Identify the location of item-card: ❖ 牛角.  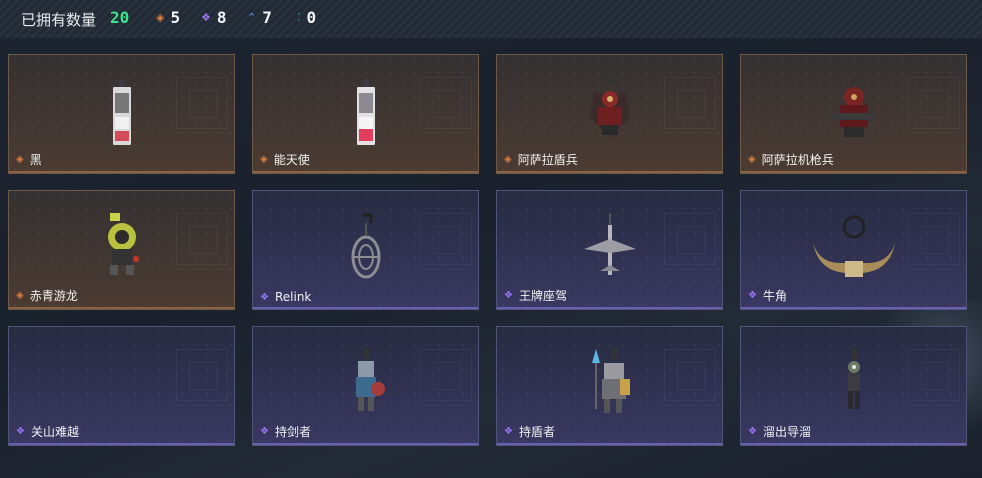
(853, 250).